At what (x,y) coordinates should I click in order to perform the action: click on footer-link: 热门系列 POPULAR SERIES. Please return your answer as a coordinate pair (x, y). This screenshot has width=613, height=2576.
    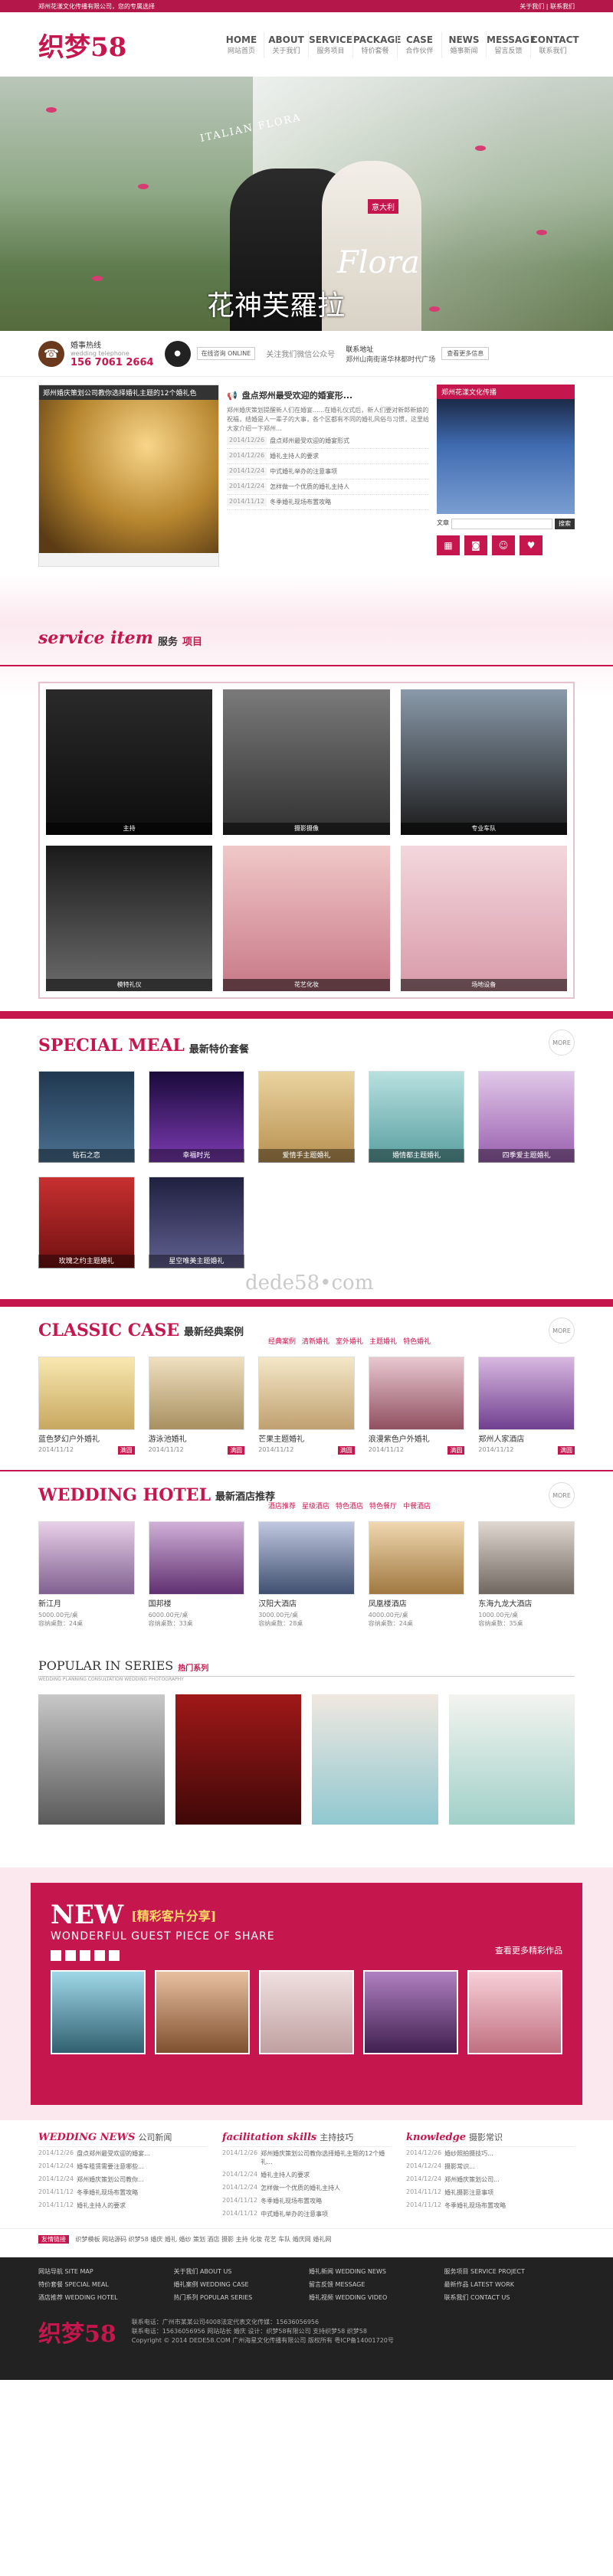
    Looking at the image, I should click on (239, 2297).